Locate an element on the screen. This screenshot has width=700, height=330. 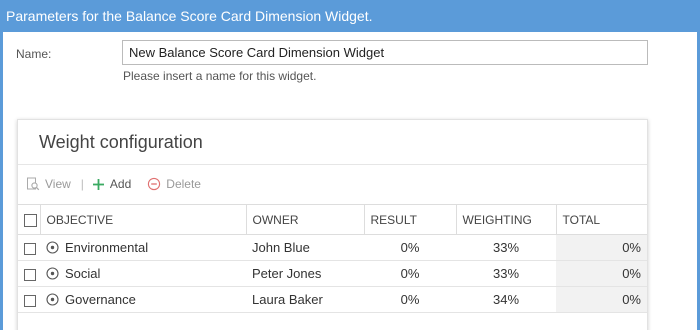
table-row: Governance Laura Baker 0% 34% 0% is located at coordinates (332, 299).